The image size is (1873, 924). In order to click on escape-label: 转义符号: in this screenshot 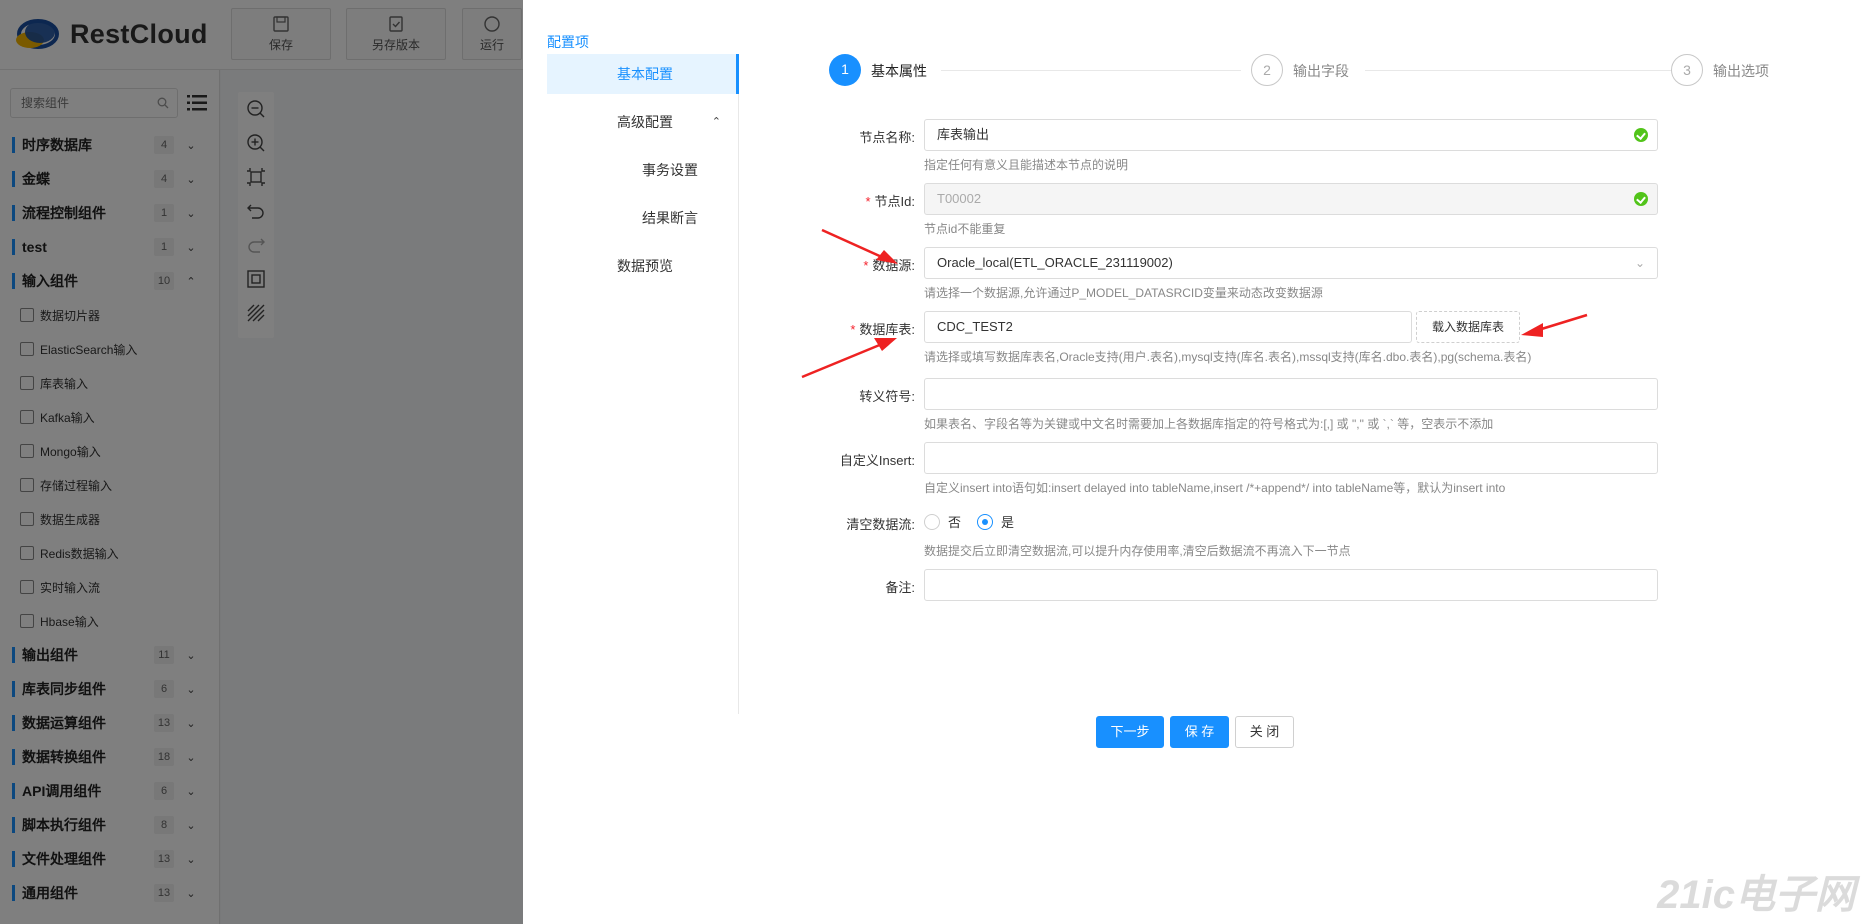, I will do `click(887, 396)`.